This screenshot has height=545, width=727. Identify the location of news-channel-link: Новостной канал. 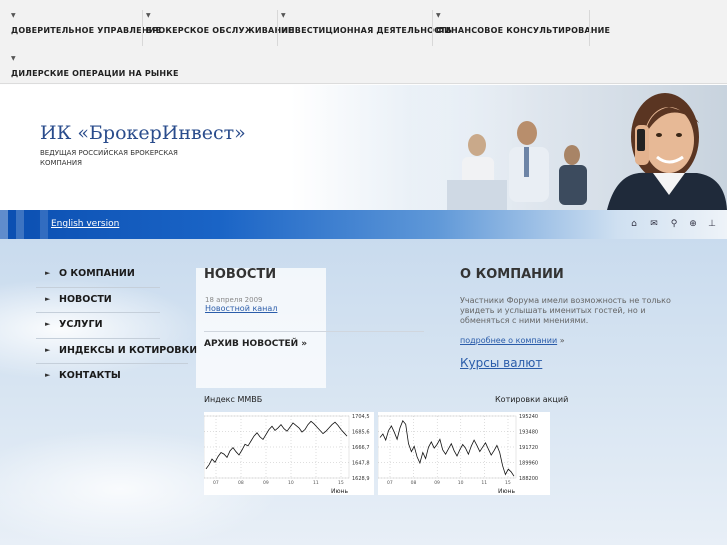
(241, 308).